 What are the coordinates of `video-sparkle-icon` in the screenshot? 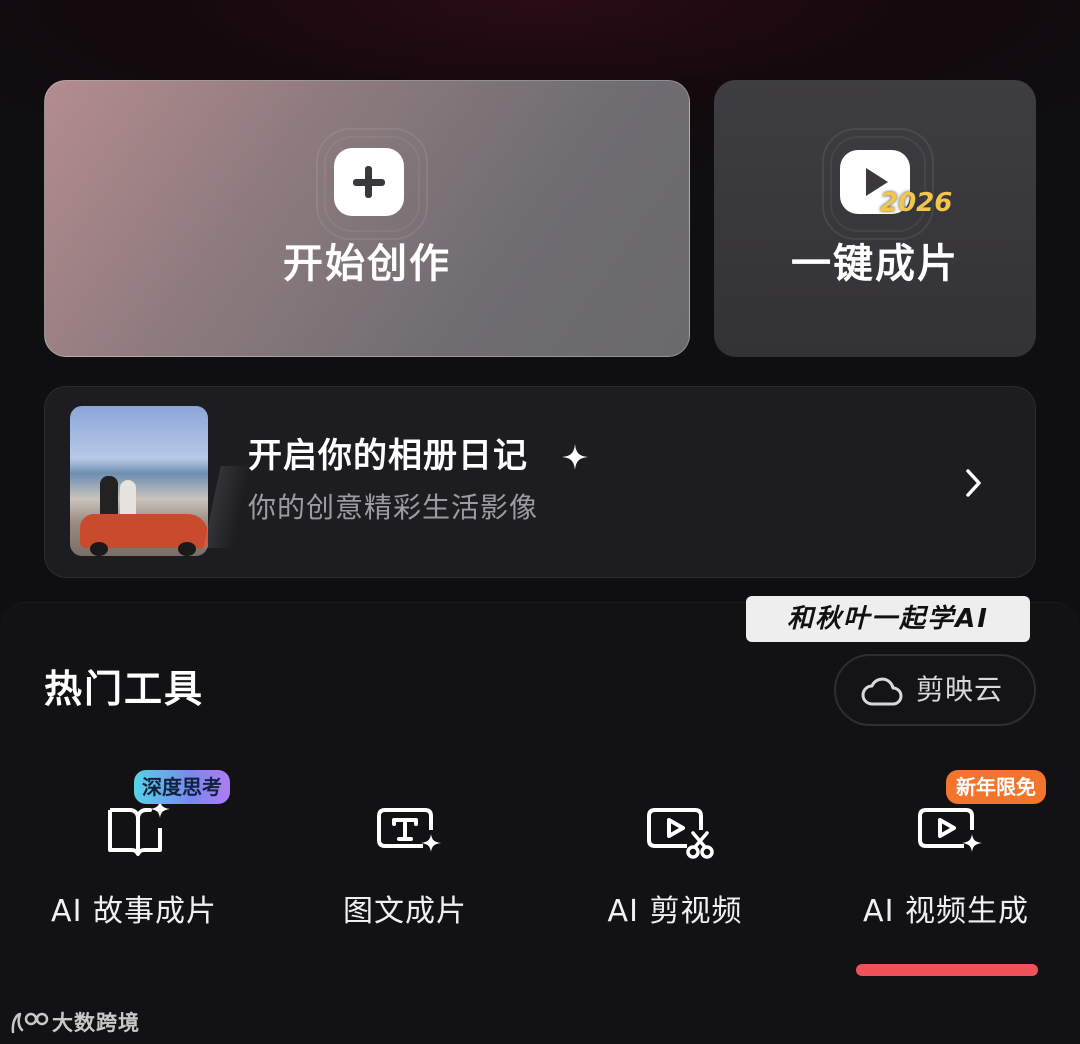 It's located at (950, 830).